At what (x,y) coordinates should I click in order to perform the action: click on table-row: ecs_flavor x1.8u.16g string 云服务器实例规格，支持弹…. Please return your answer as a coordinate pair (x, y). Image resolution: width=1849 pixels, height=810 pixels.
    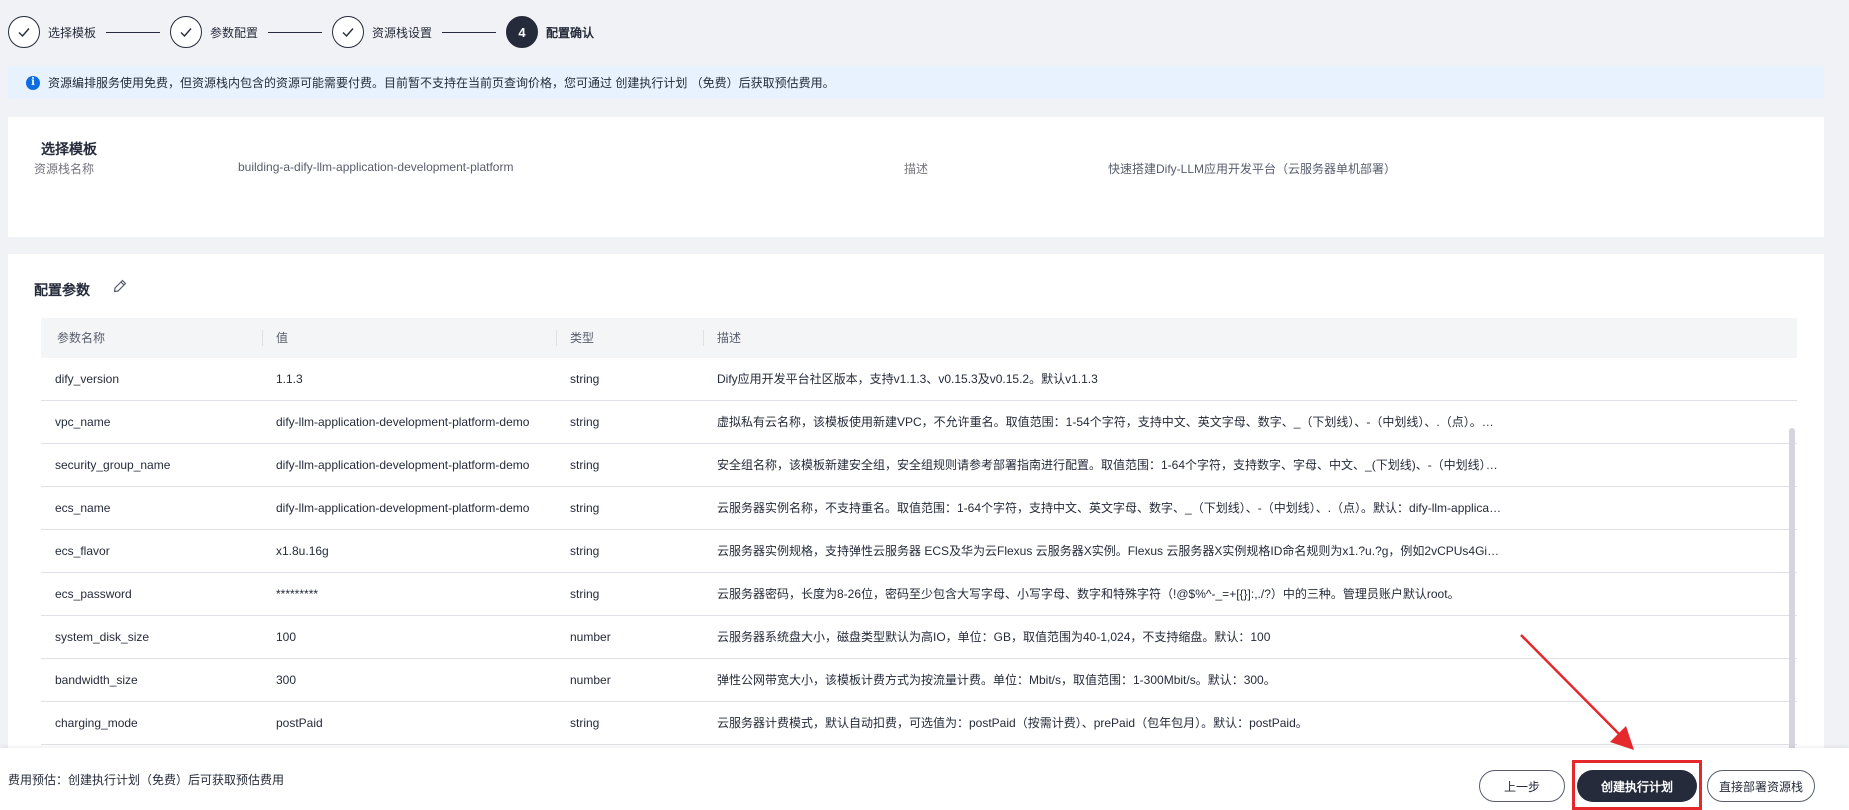
    Looking at the image, I should click on (919, 551).